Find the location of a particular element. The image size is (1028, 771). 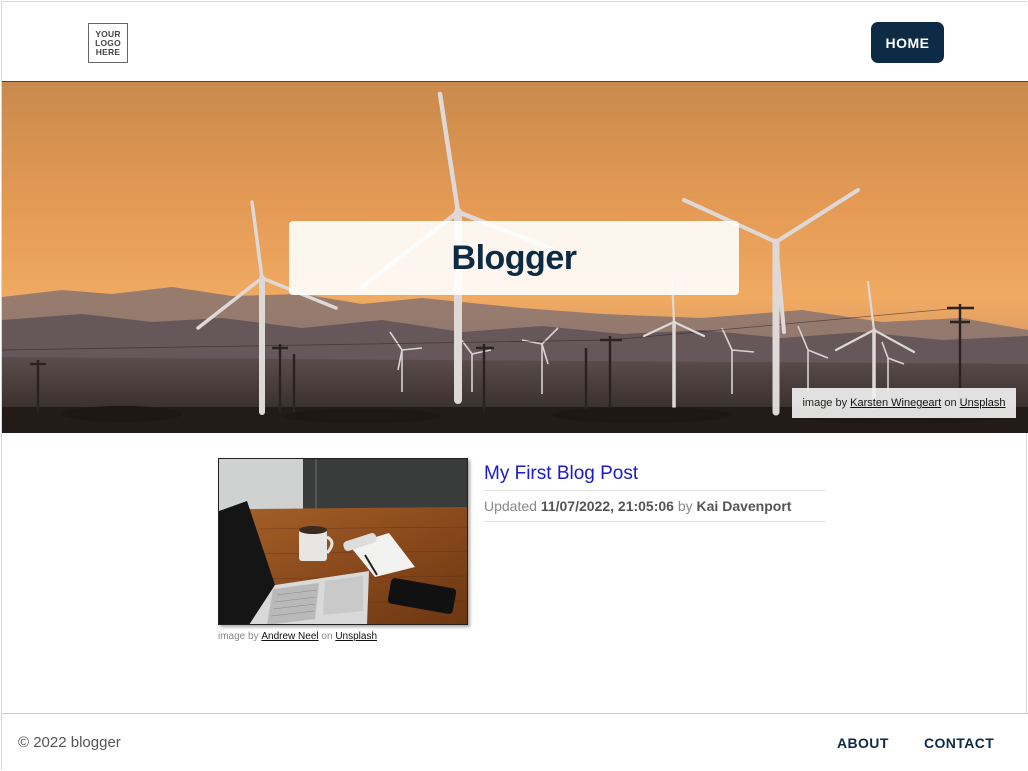

hero-title: Blogger is located at coordinates (514, 257).